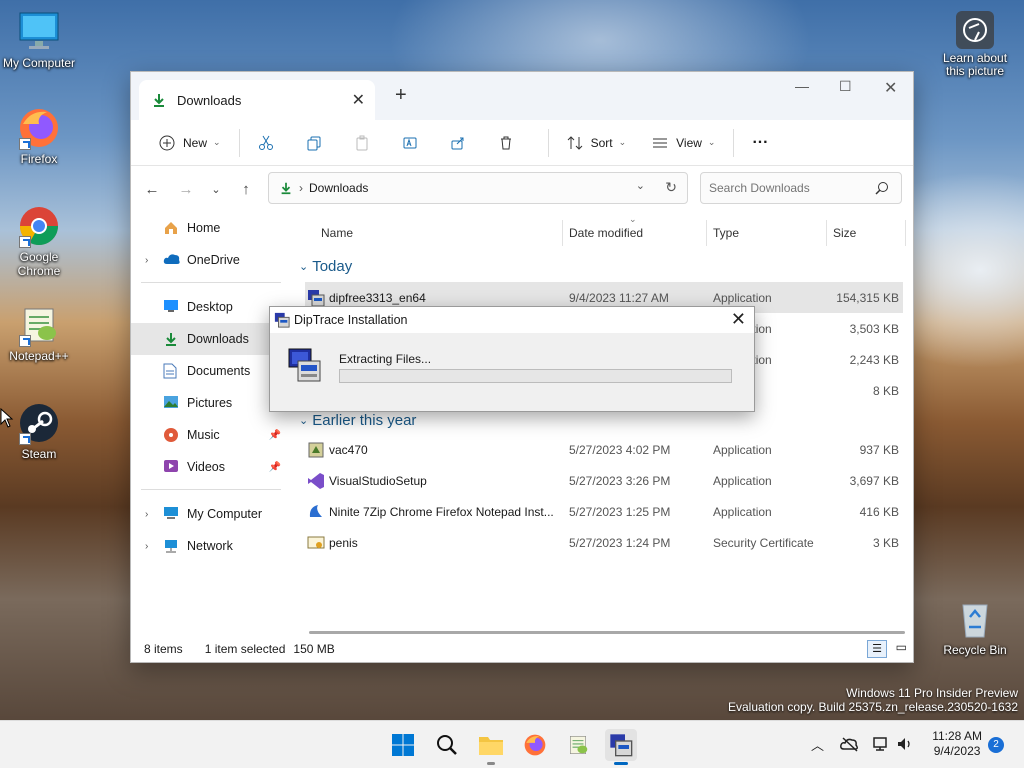  What do you see at coordinates (211, 371) in the screenshot?
I see `sidebar-item-documents: Documents` at bounding box center [211, 371].